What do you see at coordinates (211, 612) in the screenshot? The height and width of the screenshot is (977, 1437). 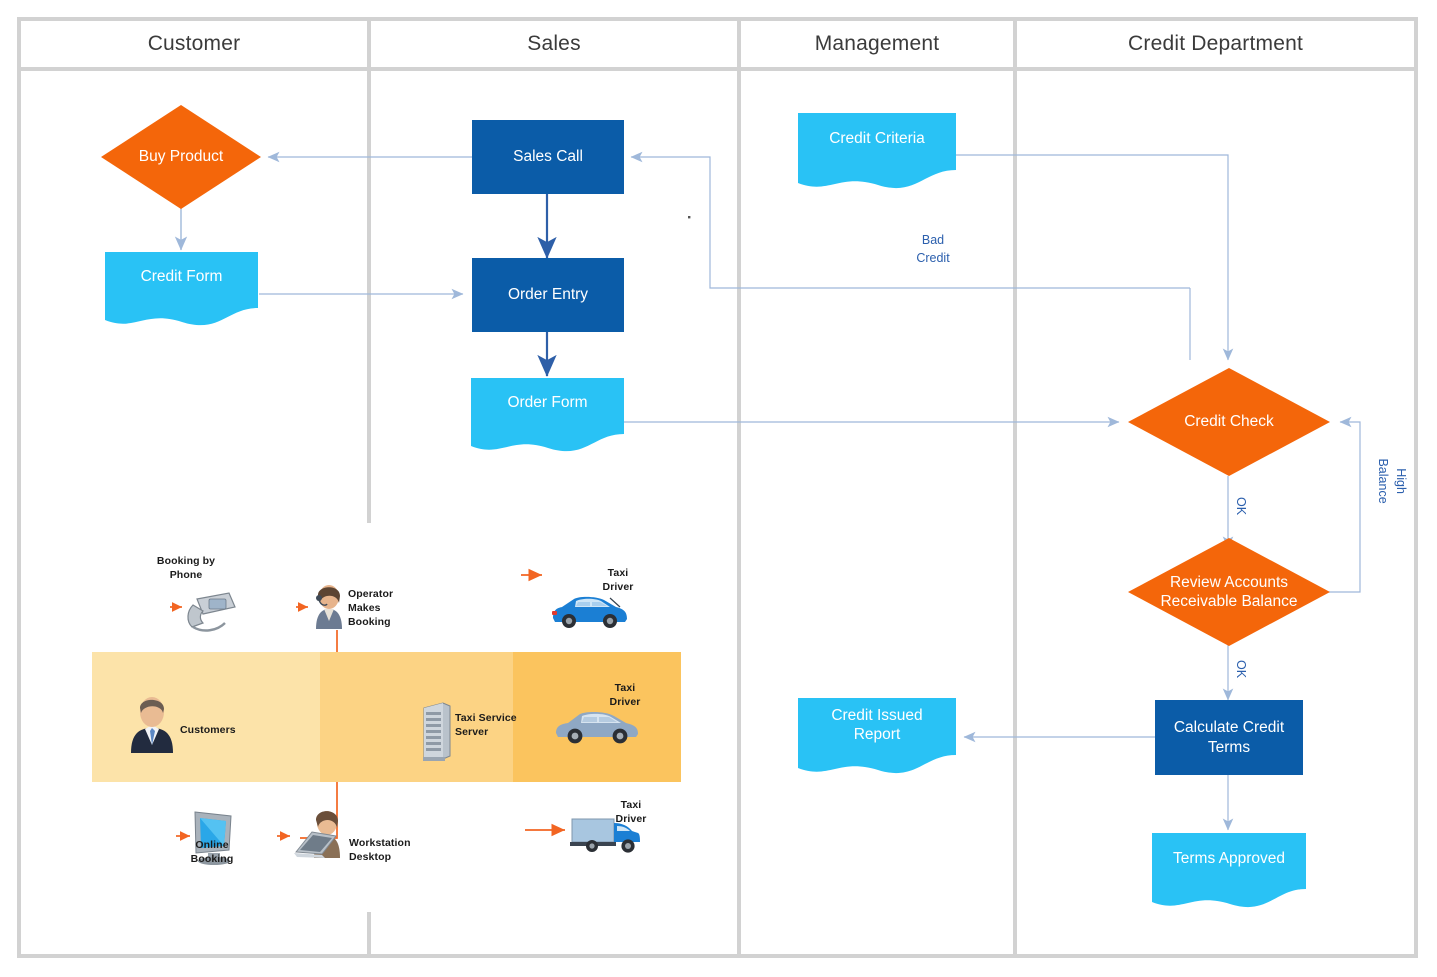 I see `desk-phone-icon` at bounding box center [211, 612].